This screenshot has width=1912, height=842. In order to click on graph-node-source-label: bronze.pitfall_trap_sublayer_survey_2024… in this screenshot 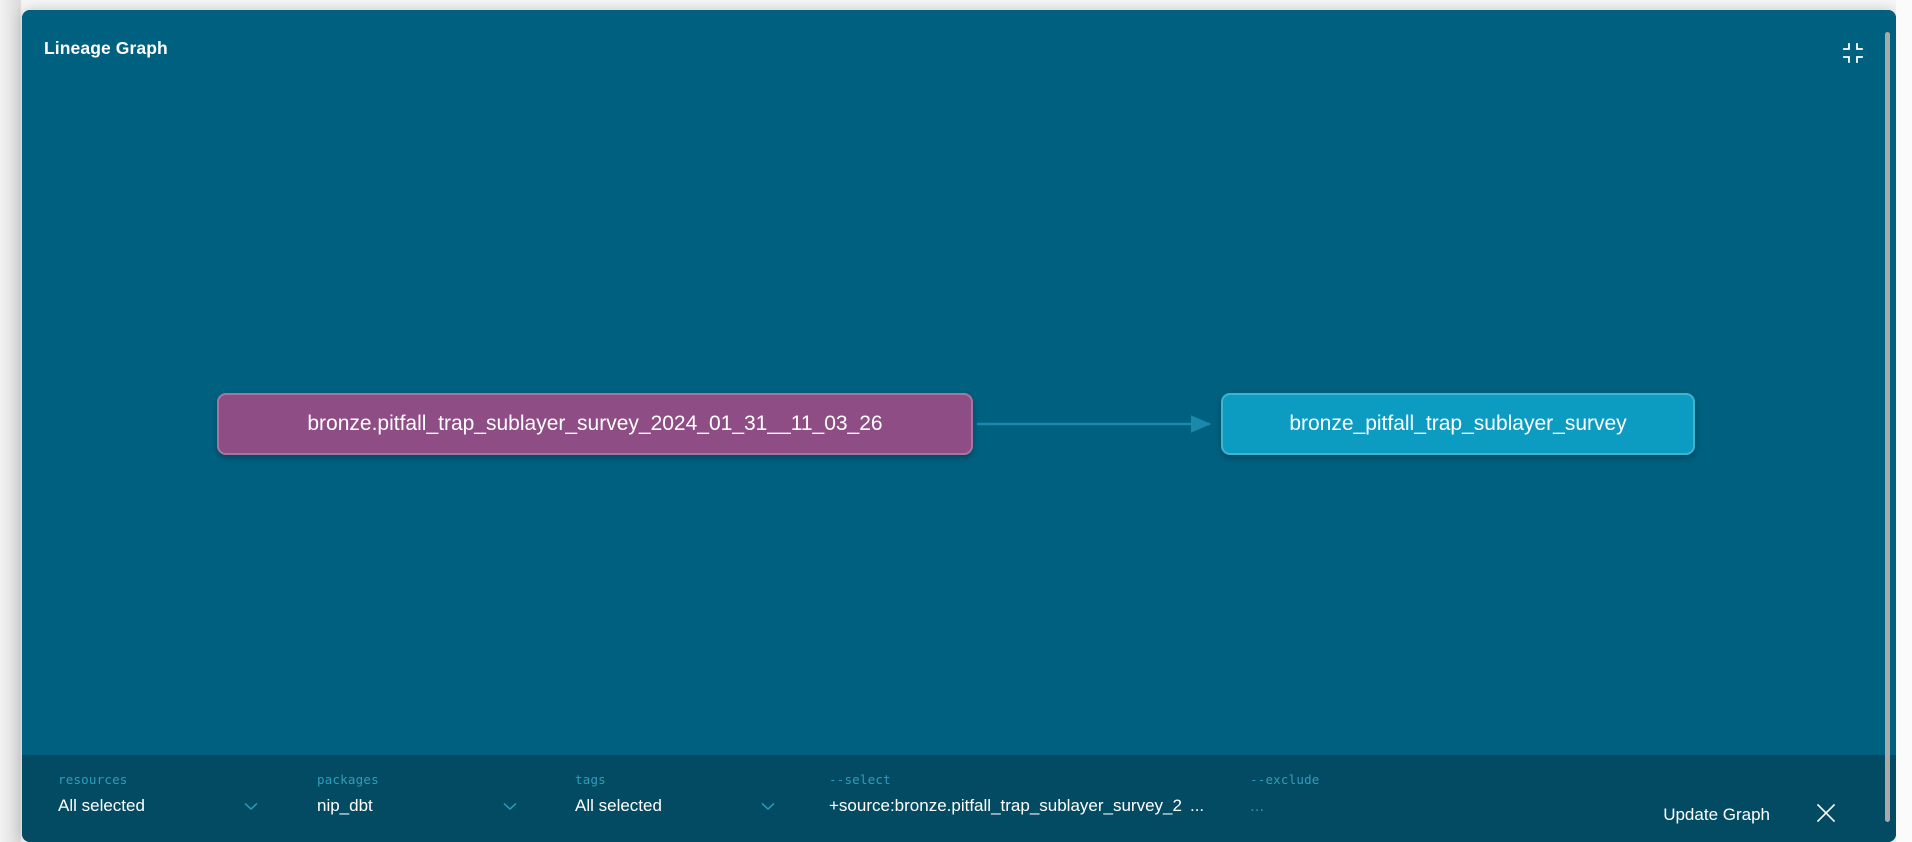, I will do `click(595, 423)`.